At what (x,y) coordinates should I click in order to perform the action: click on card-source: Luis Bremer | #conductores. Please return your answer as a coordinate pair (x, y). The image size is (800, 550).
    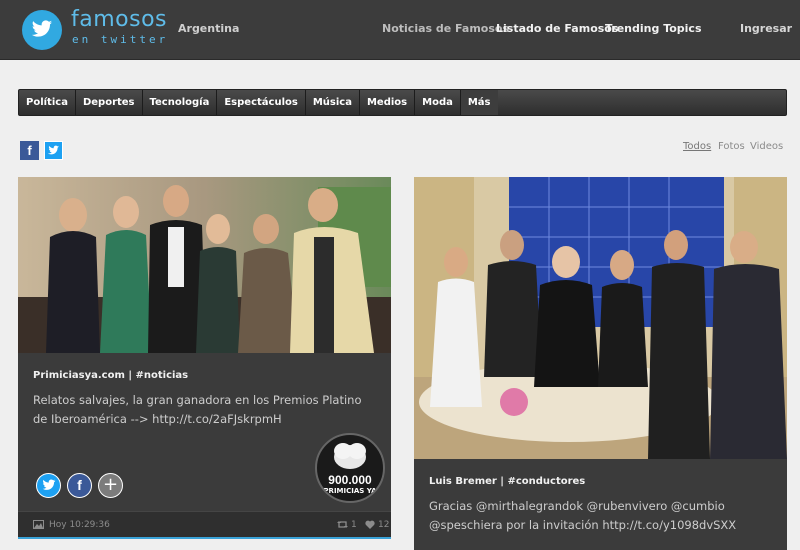
    Looking at the image, I should click on (507, 481).